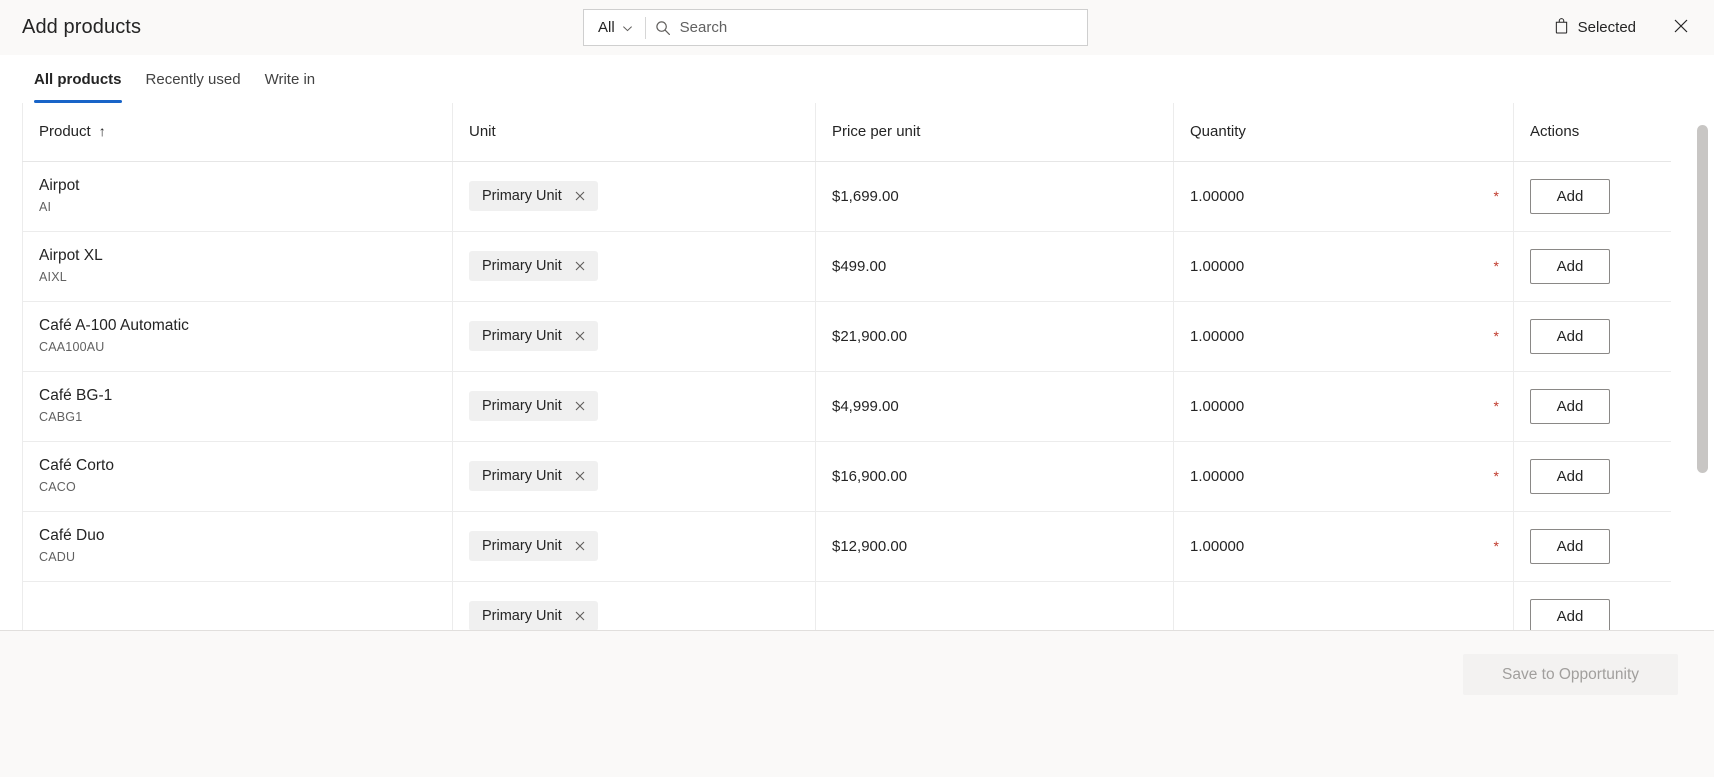  What do you see at coordinates (237, 476) in the screenshot?
I see `product-cell: Café Corto CACO` at bounding box center [237, 476].